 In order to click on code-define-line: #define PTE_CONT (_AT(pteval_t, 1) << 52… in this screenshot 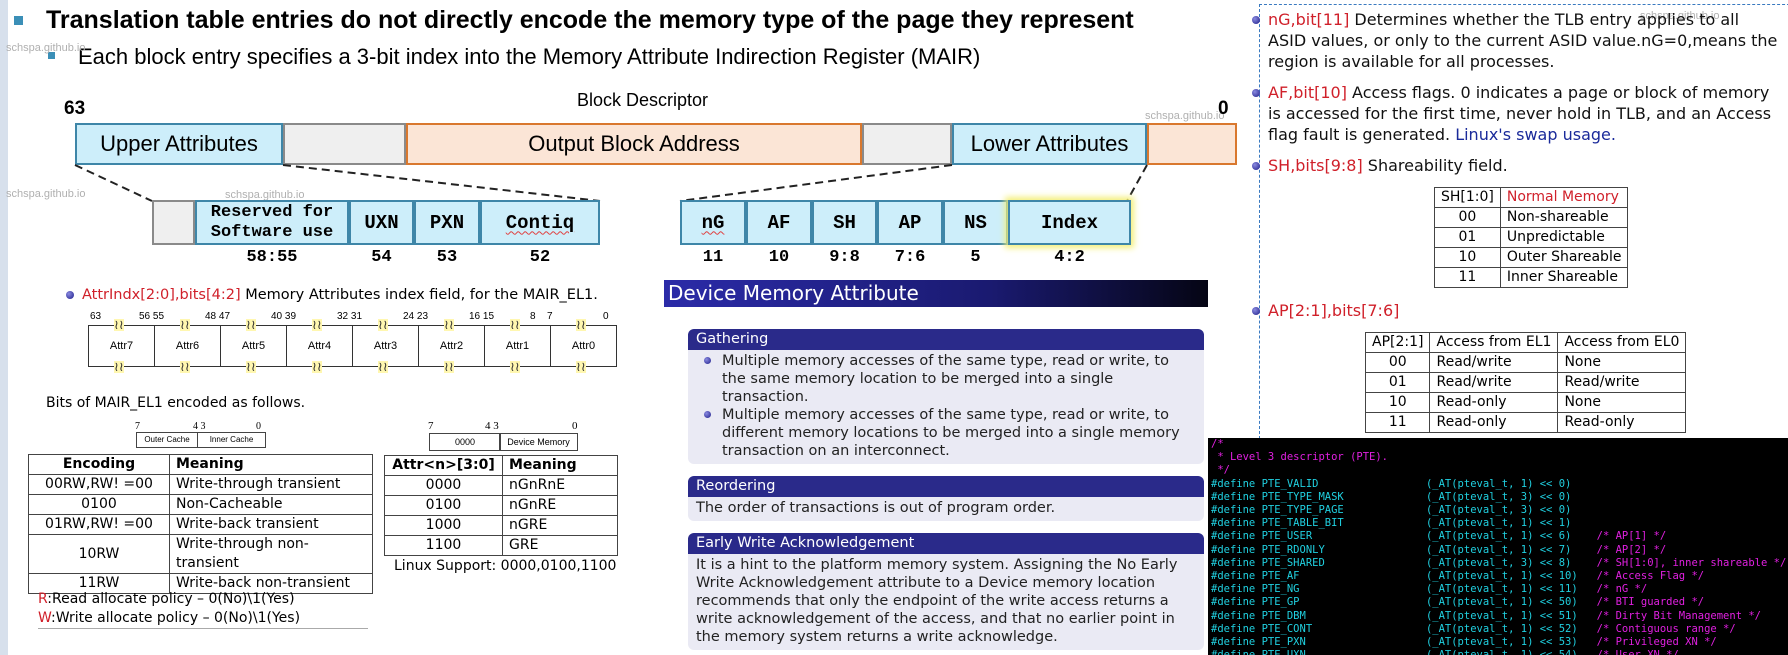, I will do `click(1499, 629)`.